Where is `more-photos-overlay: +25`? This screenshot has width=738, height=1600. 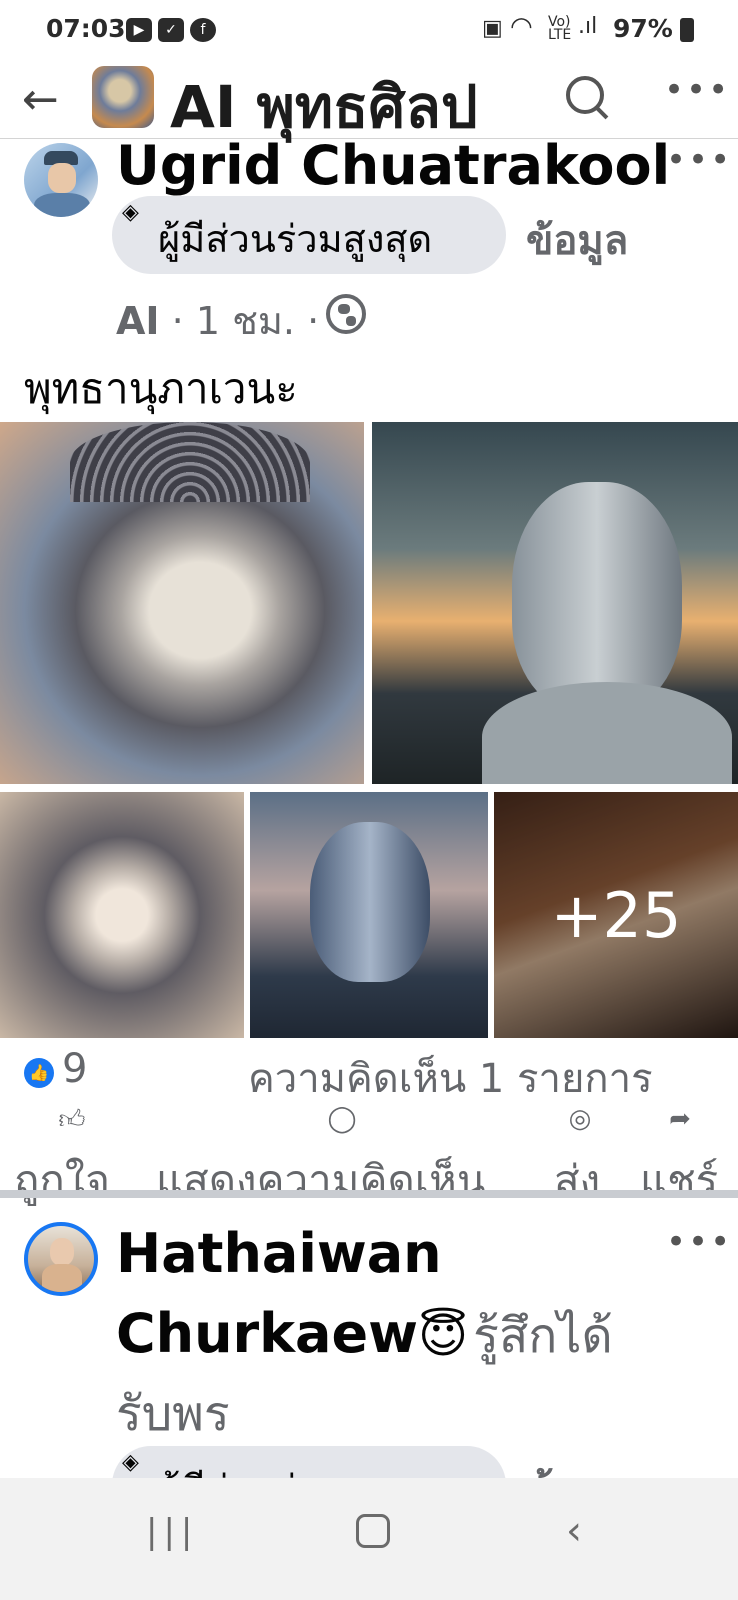 more-photos-overlay: +25 is located at coordinates (616, 915).